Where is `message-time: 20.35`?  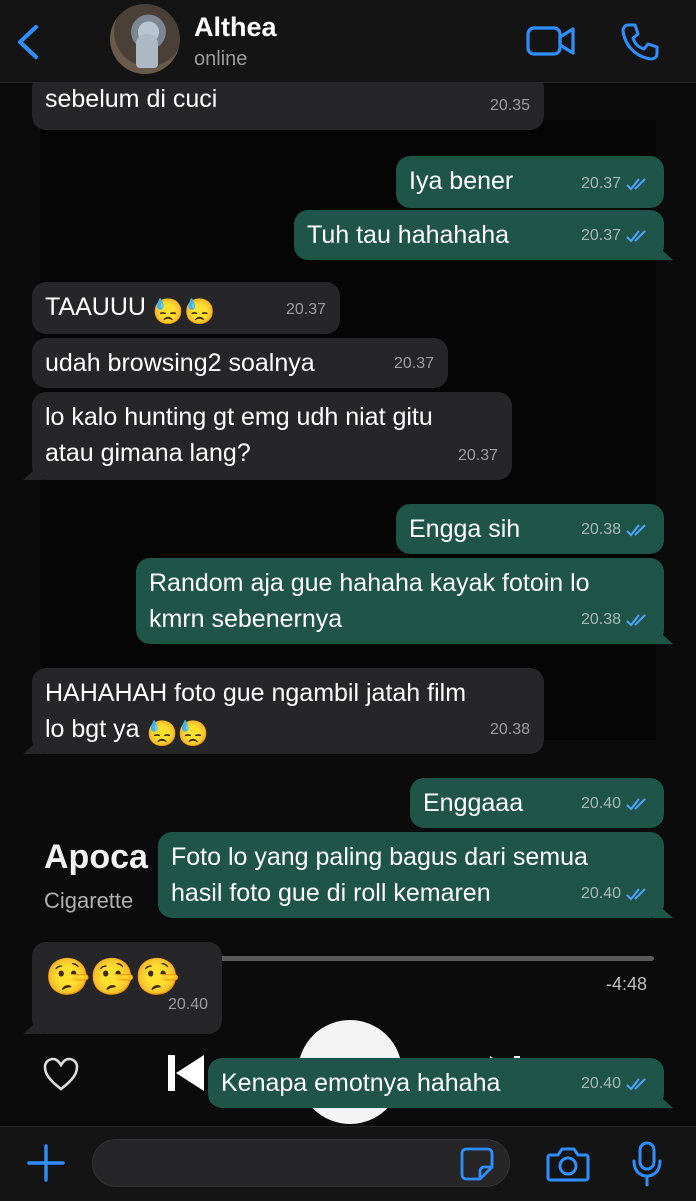
message-time: 20.35 is located at coordinates (509, 105).